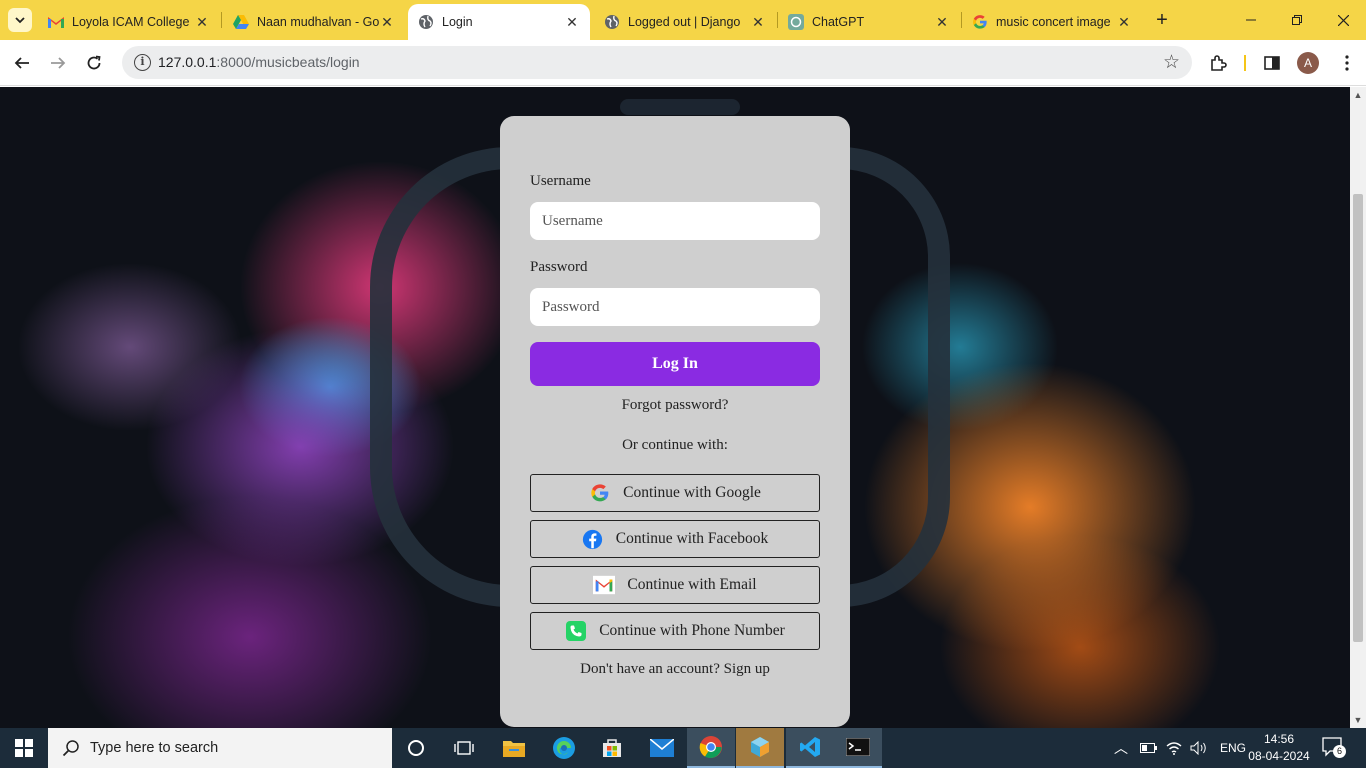 This screenshot has width=1366, height=768. Describe the element at coordinates (318, 22) in the screenshot. I see `tab-title: Naan mudhalvan - Go` at that location.